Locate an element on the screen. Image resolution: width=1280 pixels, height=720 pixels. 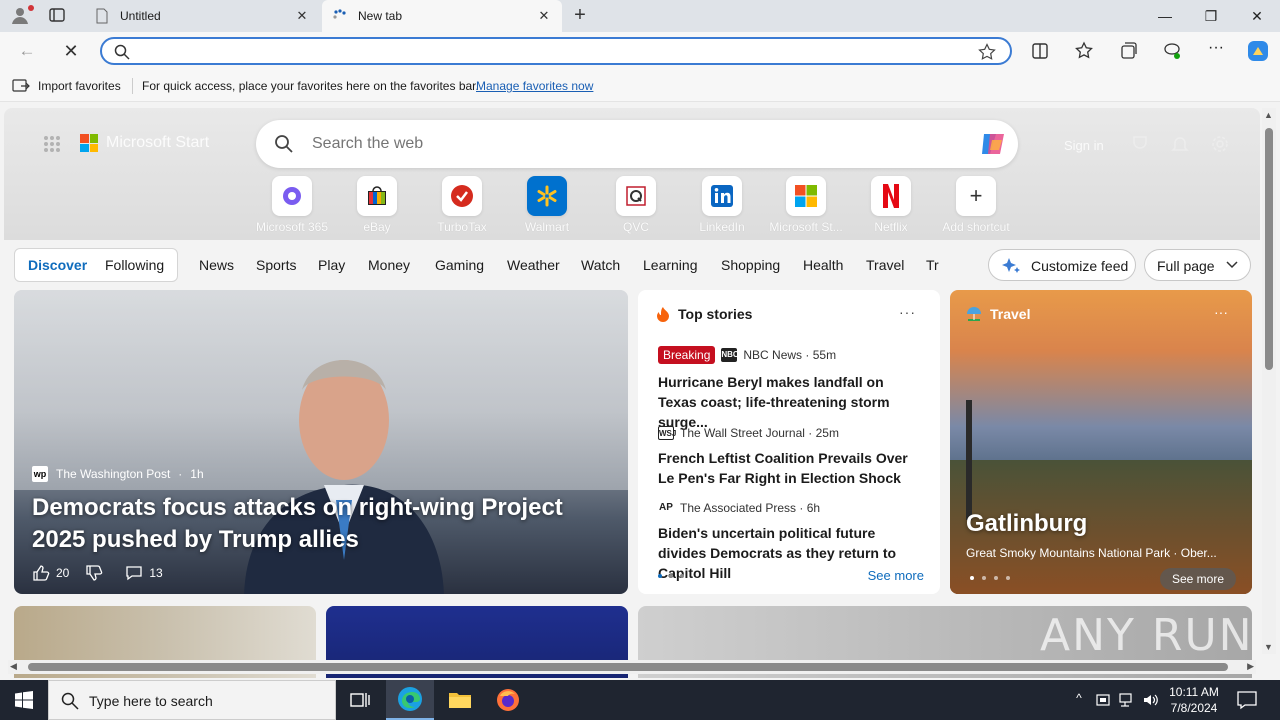
layout-dropdown: Full page is located at coordinates (1197, 265).